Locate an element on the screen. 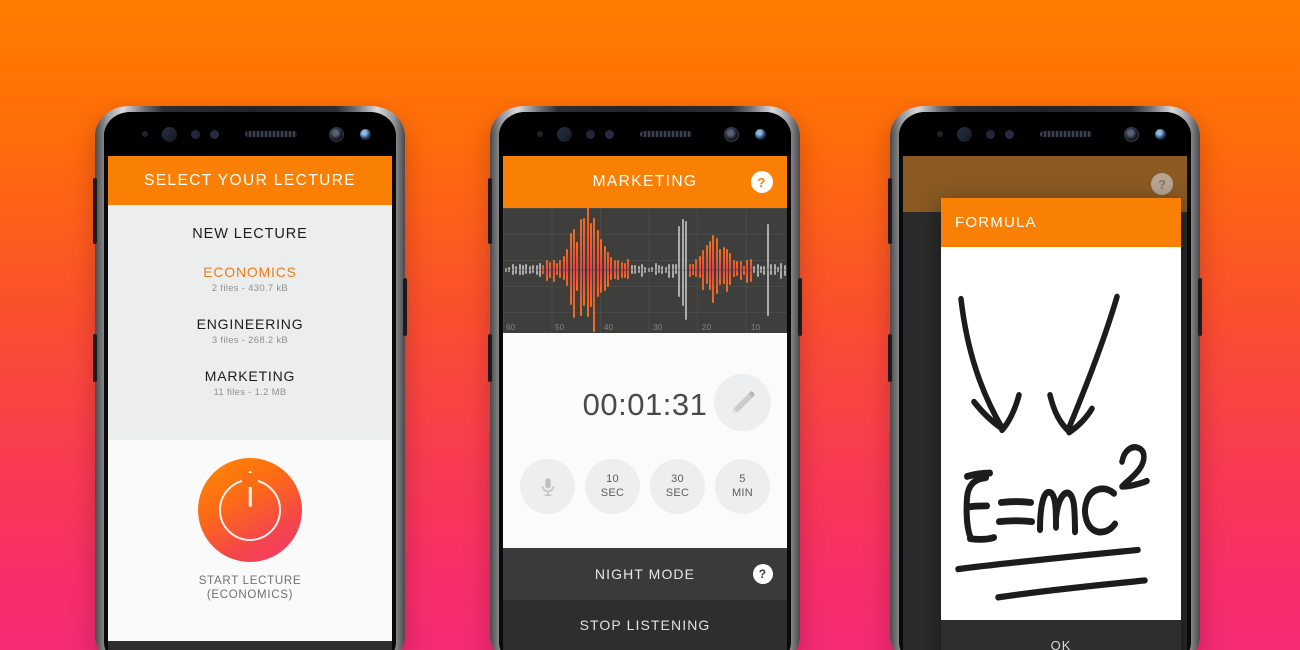  lecture-name: ECONOMICS is located at coordinates (250, 272).